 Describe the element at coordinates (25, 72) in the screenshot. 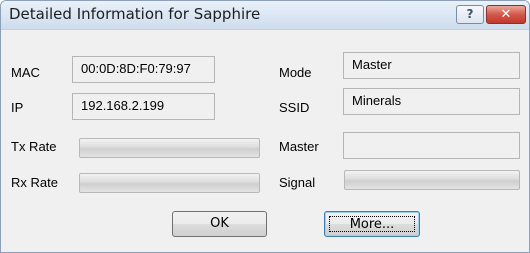

I see `mac-label: MAC` at that location.